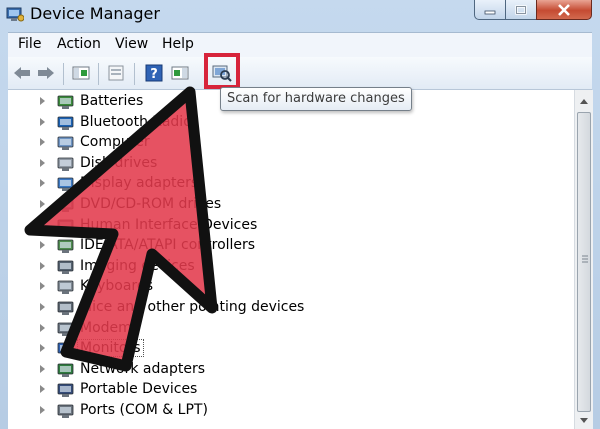 The width and height of the screenshot is (600, 429). Describe the element at coordinates (65, 267) in the screenshot. I see `imaging-device-icon` at that location.